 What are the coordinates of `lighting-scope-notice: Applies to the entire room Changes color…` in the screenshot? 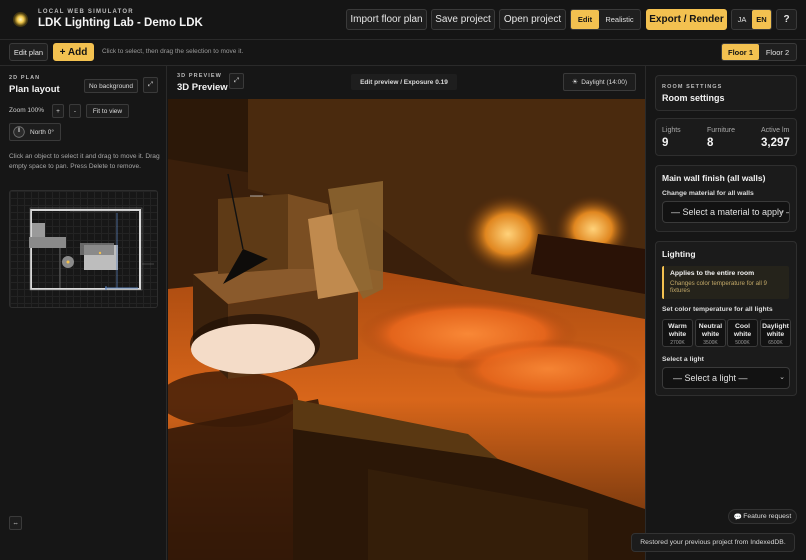 It's located at (725, 282).